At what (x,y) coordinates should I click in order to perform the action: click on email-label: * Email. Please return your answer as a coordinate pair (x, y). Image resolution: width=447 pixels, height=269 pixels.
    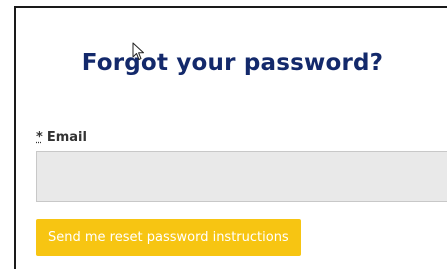
    Looking at the image, I should click on (61, 137).